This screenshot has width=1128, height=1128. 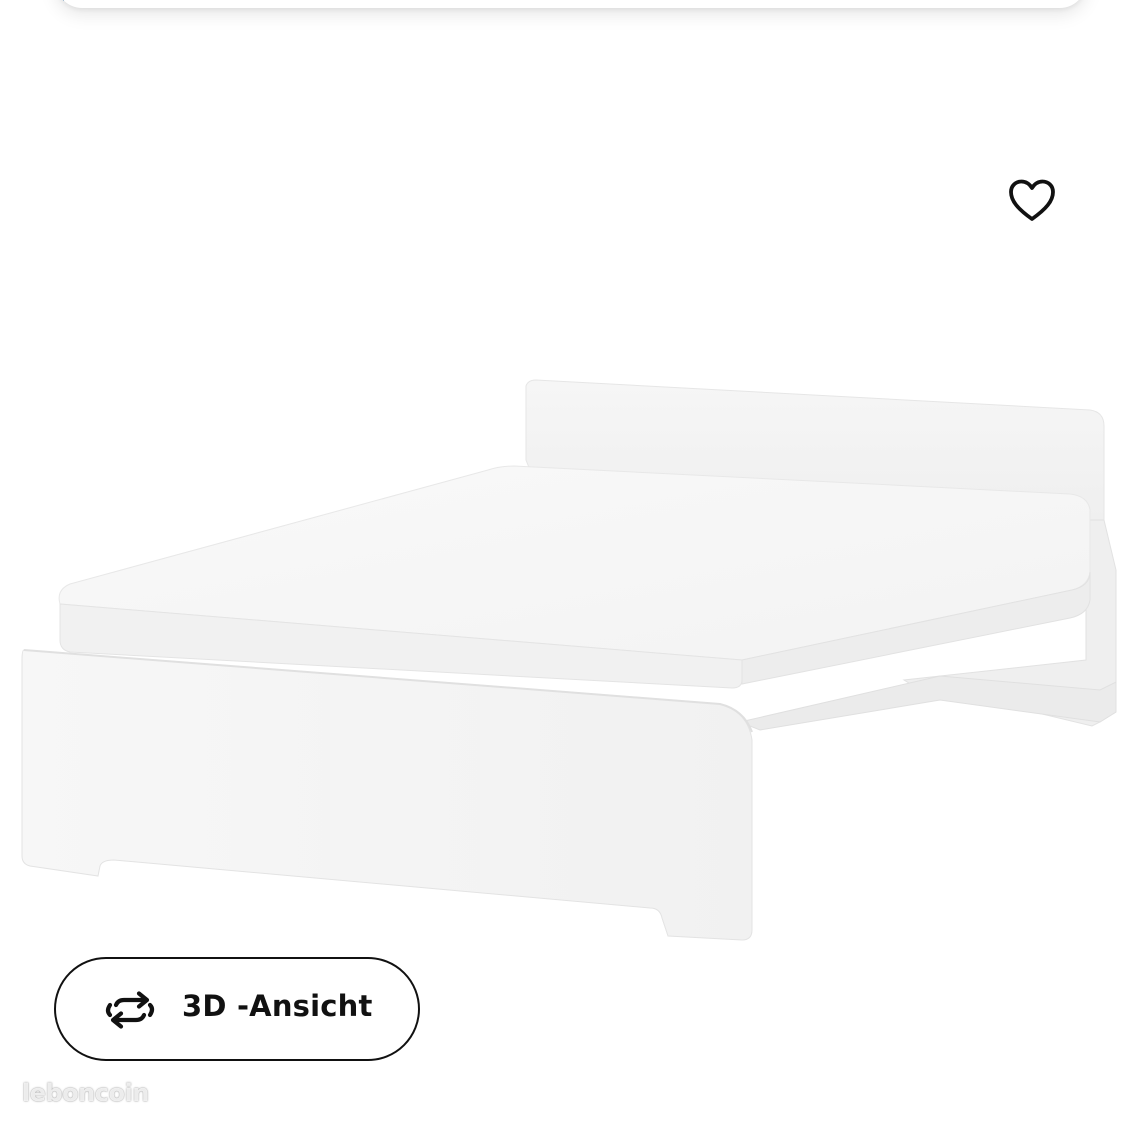 I want to click on view-3d-button: 3D -Ansicht, so click(x=237, y=1009).